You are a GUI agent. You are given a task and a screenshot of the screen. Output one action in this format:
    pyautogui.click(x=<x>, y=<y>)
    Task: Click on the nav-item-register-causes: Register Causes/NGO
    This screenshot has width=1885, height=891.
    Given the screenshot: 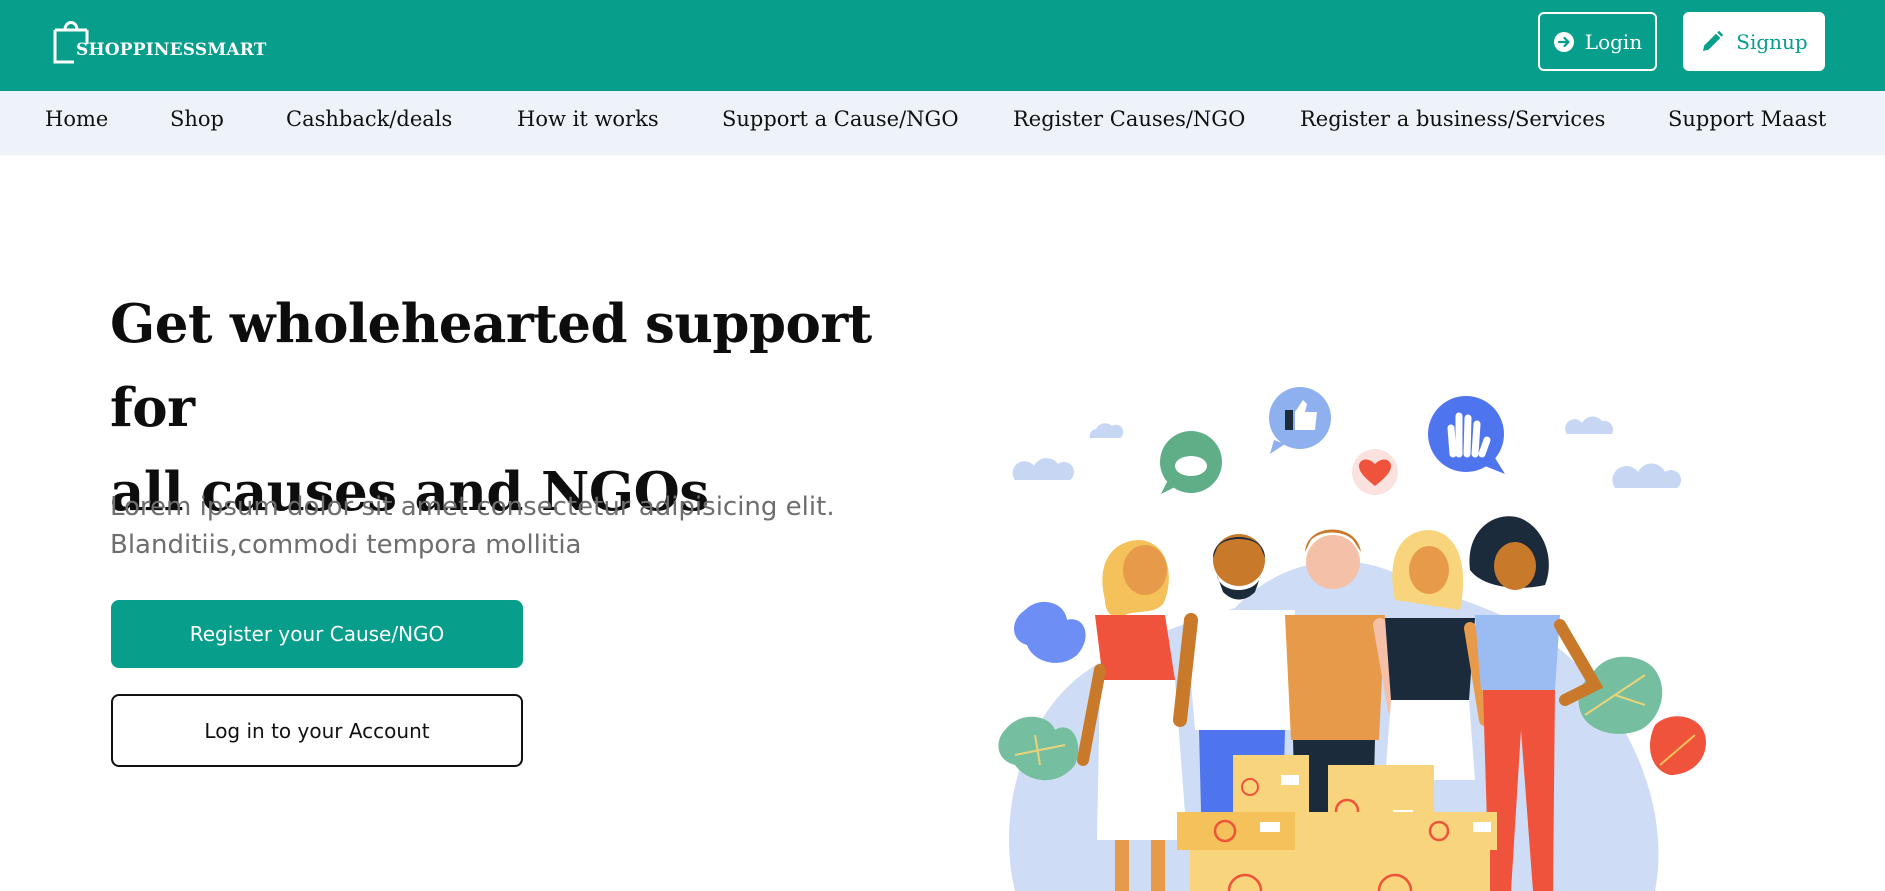 What is the action you would take?
    pyautogui.click(x=1129, y=123)
    